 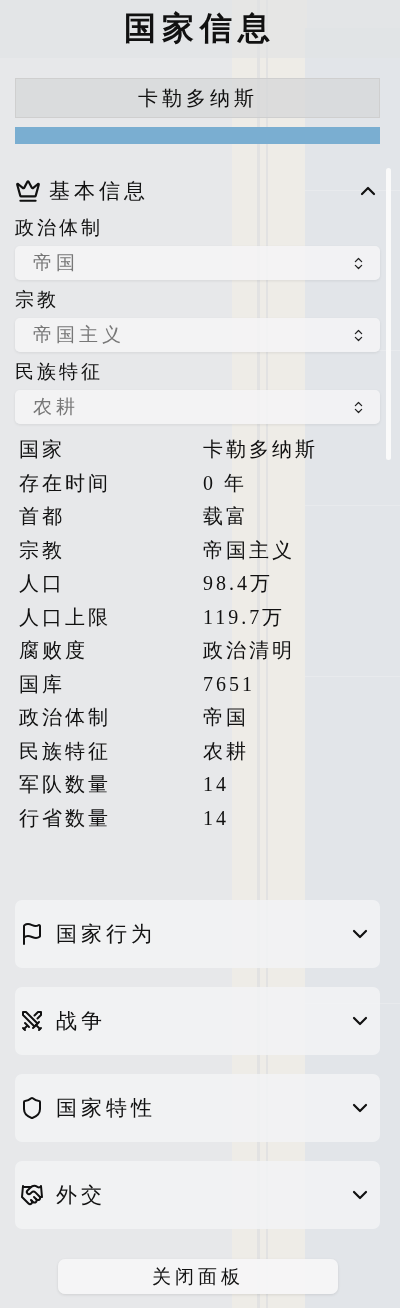 I want to click on section-title: 基本信息, so click(x=99, y=191).